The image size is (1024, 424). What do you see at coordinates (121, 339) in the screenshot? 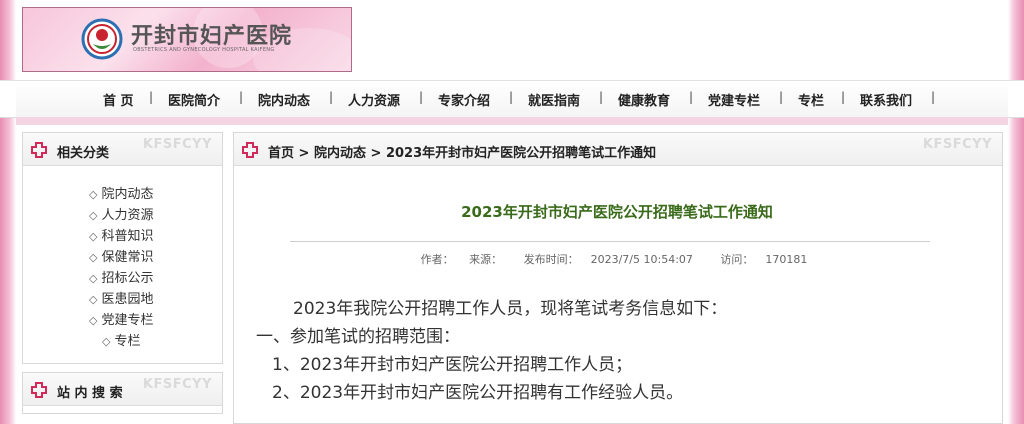
I see `category-item-column: ◇ 专栏` at bounding box center [121, 339].